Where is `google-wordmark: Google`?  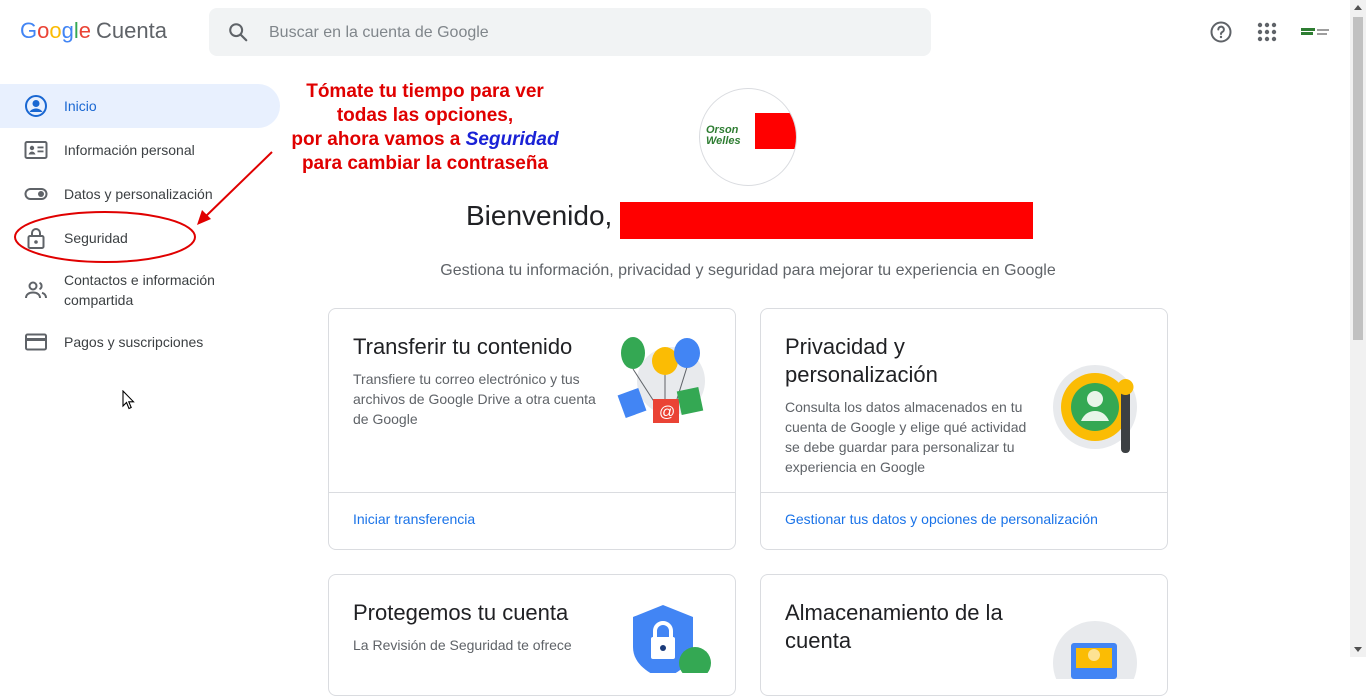
google-wordmark: Google is located at coordinates (55, 31).